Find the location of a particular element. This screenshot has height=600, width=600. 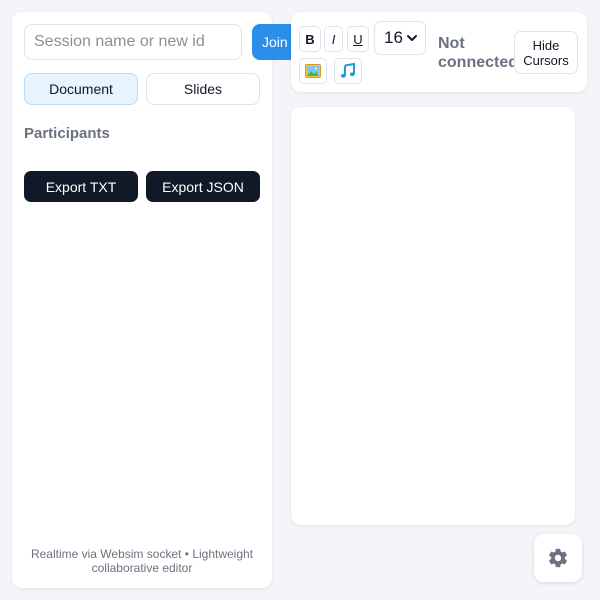

settings-button is located at coordinates (558, 558).